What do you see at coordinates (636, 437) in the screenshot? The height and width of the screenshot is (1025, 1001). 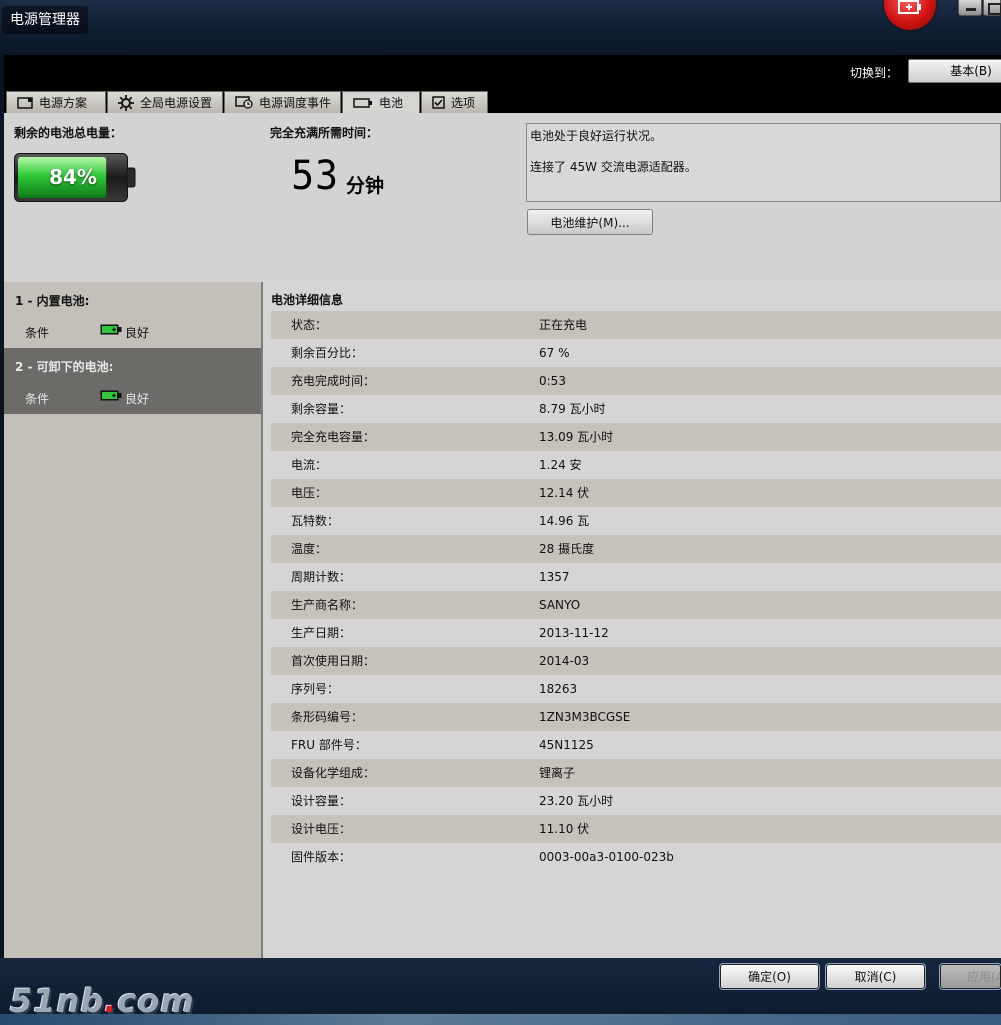 I see `table-row: 完全充电容量： 13.09 瓦小时` at bounding box center [636, 437].